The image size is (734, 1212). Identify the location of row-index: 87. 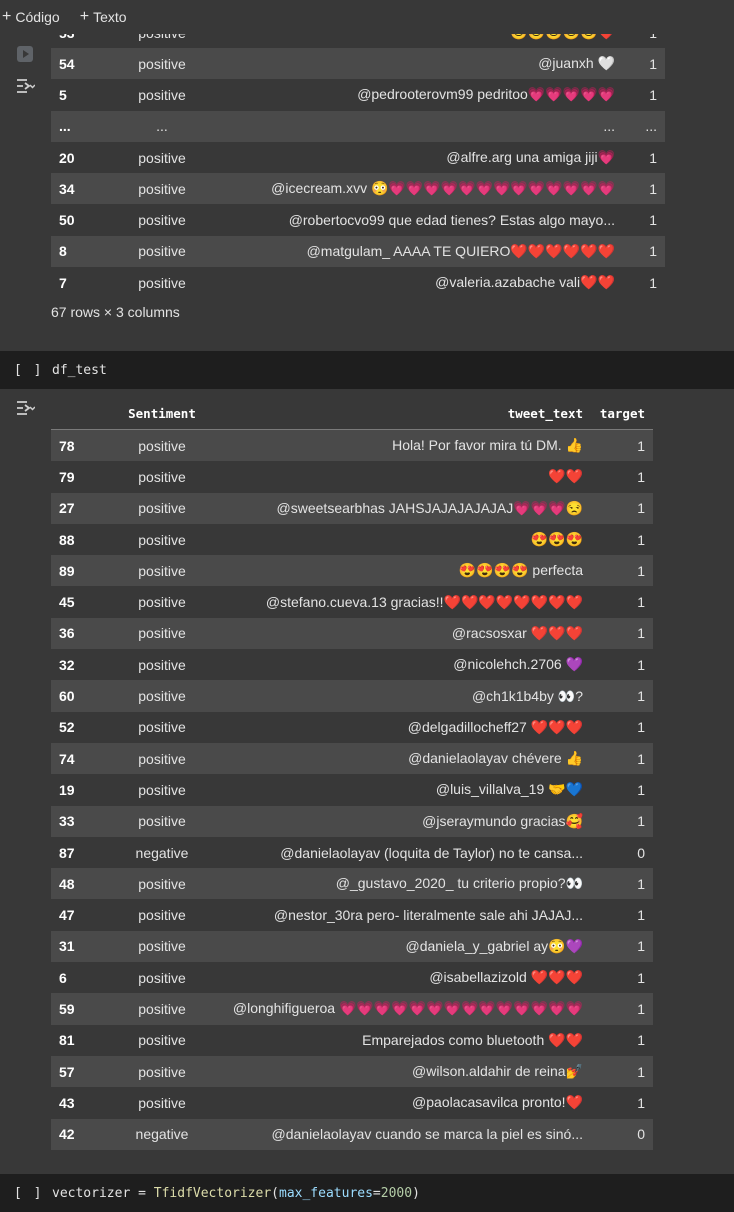
(67, 852).